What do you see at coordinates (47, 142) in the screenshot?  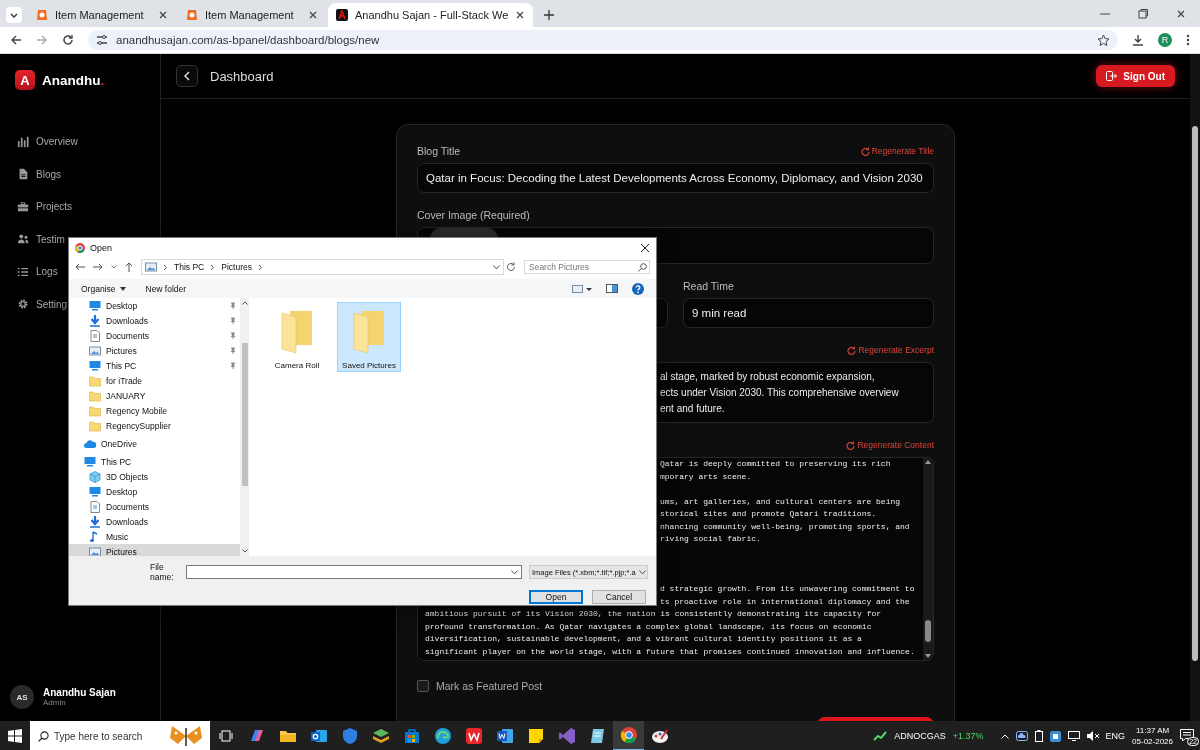 I see `sidebar-item: Overview` at bounding box center [47, 142].